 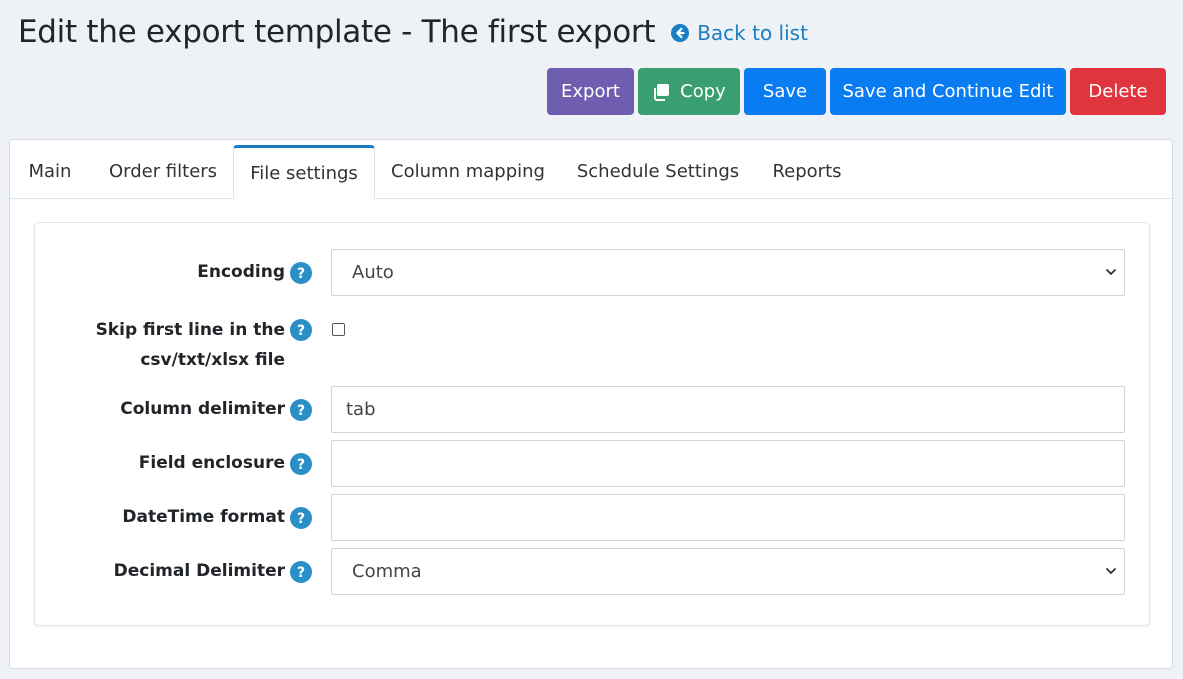 I want to click on encoding-value: Auto, so click(x=373, y=272).